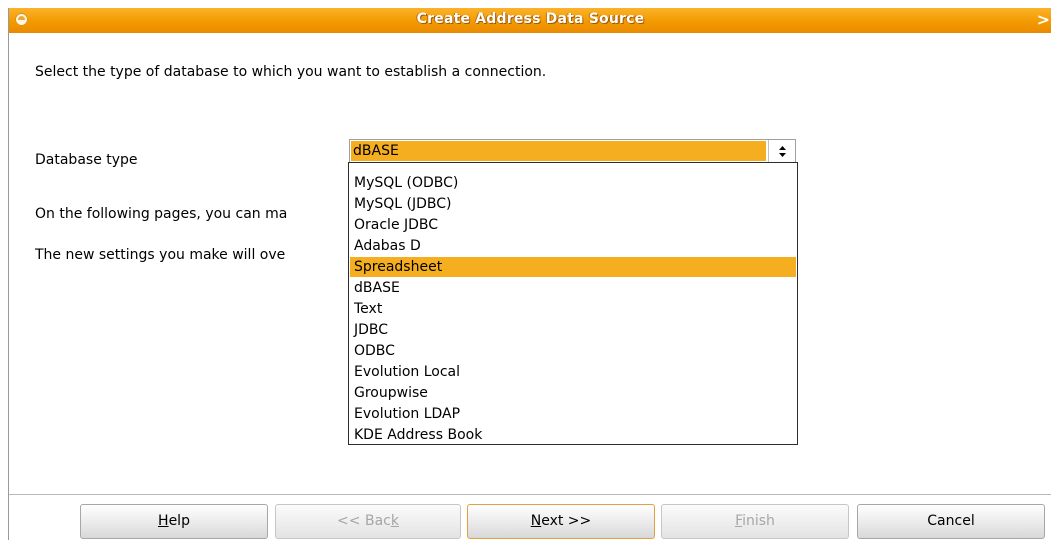  I want to click on title-bar: Create Address Data Source >, so click(530, 20).